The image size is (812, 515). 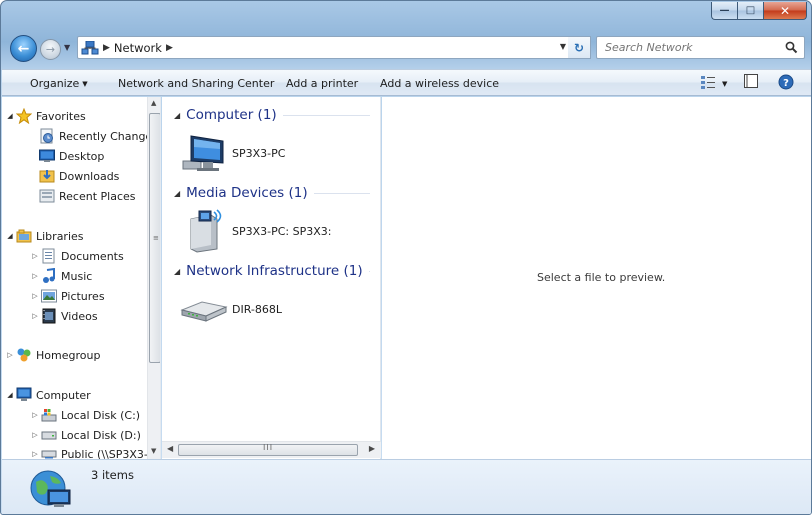 I want to click on nav-pane-scrollbar: ▲ ≡ ▼, so click(x=153, y=278).